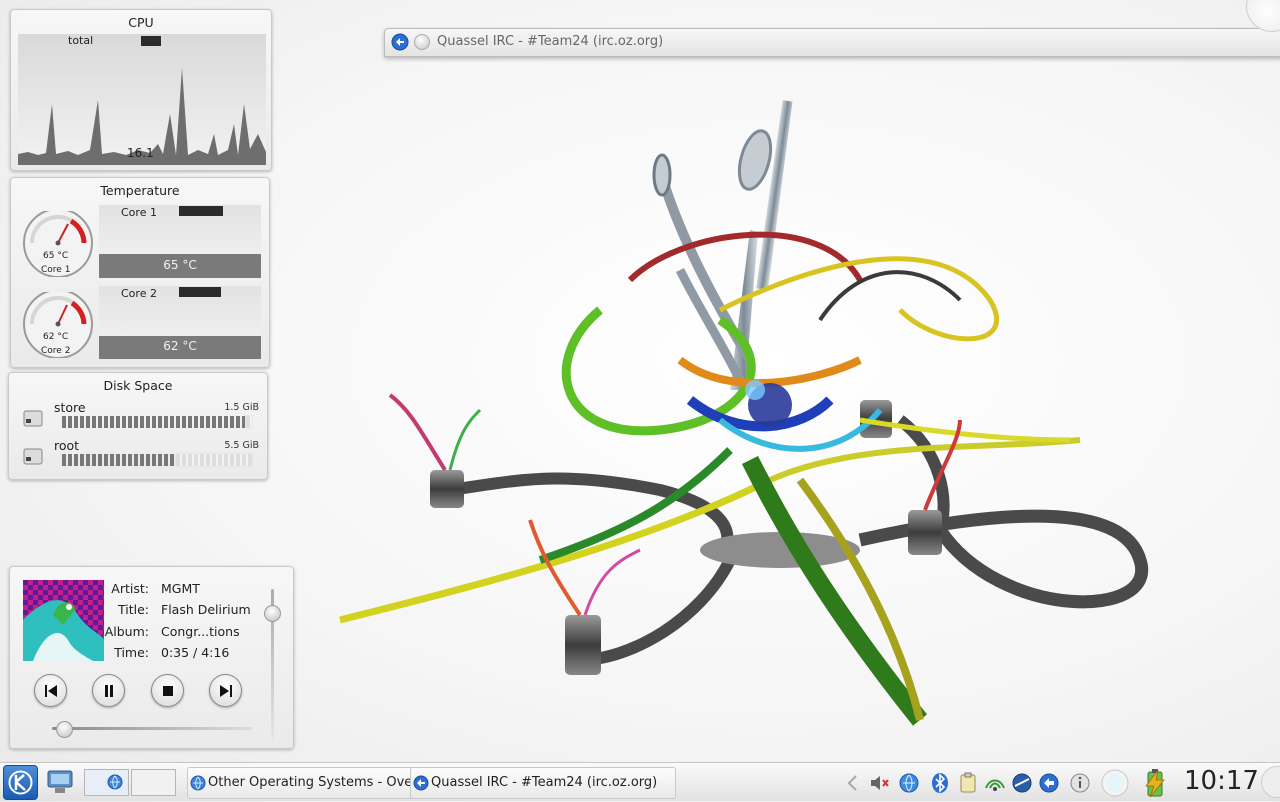 The height and width of the screenshot is (802, 1280). Describe the element at coordinates (142, 99) in the screenshot. I see `cpu-plot: total 16.1` at that location.